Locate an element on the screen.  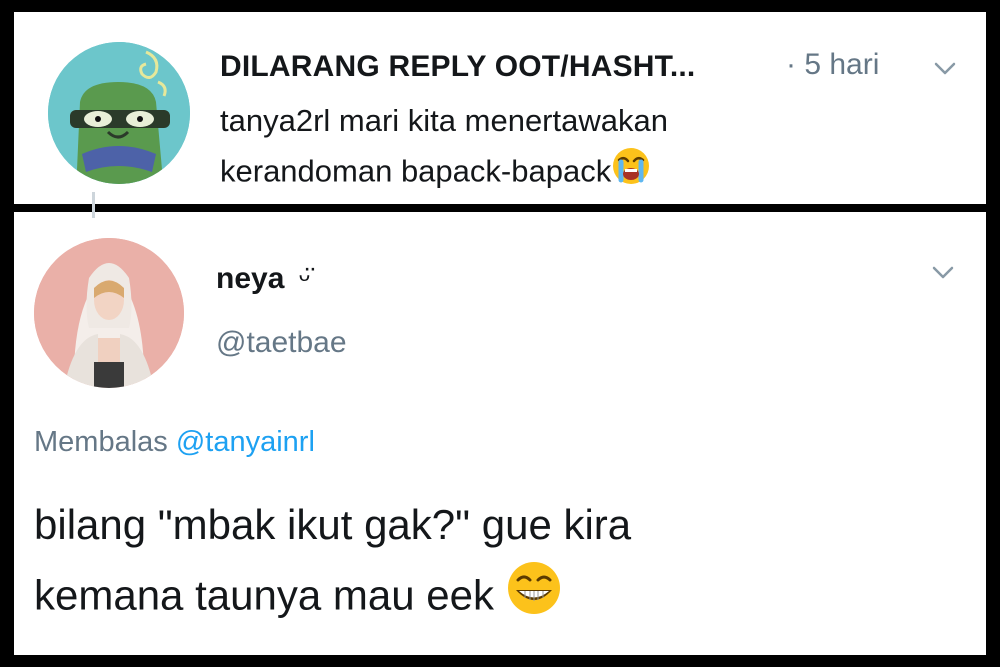
replying-to-label: Membalas is located at coordinates (101, 442).